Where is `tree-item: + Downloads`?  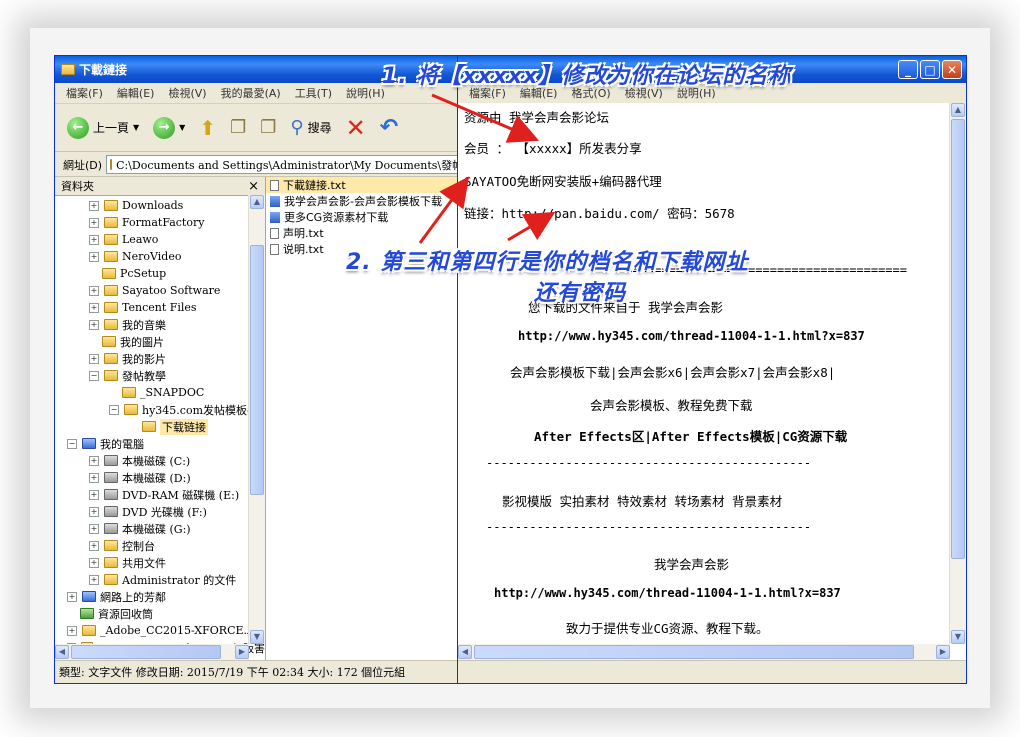 tree-item: + Downloads is located at coordinates (160, 205).